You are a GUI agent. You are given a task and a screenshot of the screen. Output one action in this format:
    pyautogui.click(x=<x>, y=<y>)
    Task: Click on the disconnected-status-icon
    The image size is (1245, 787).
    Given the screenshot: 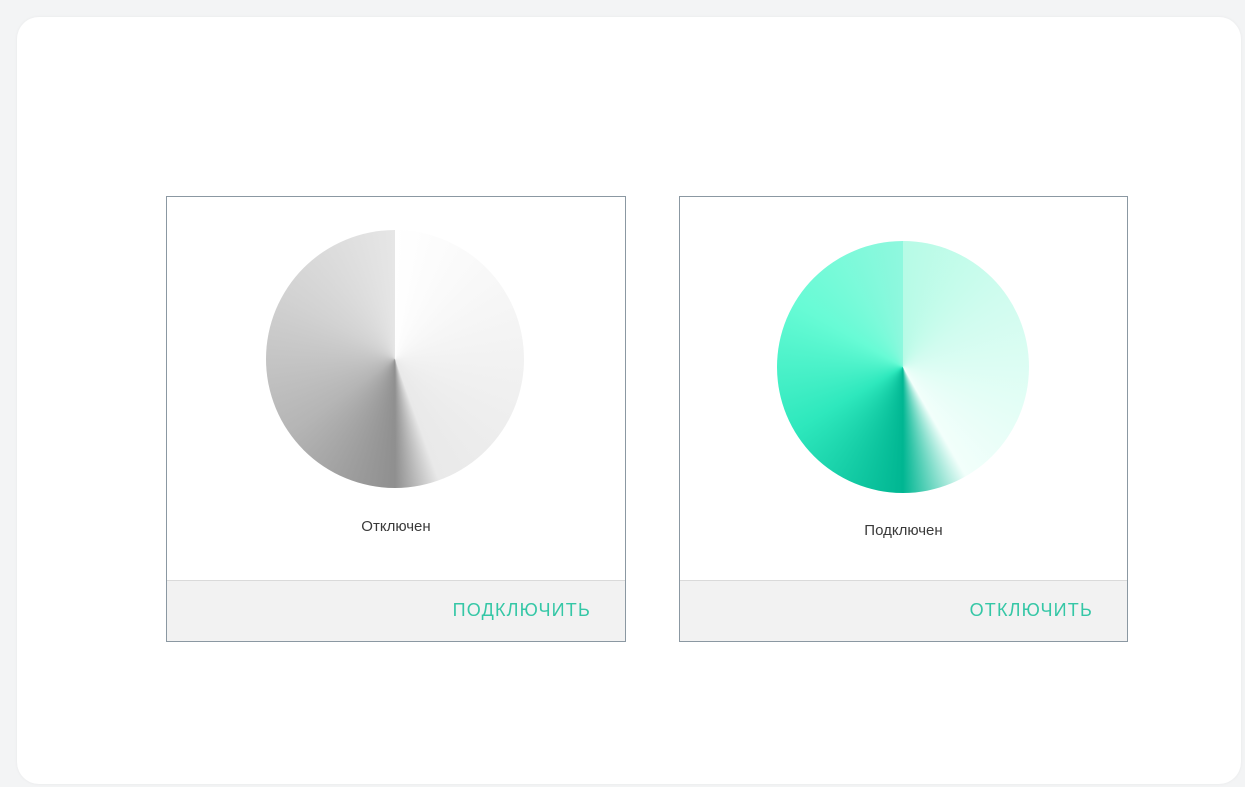 What is the action you would take?
    pyautogui.click(x=395, y=359)
    